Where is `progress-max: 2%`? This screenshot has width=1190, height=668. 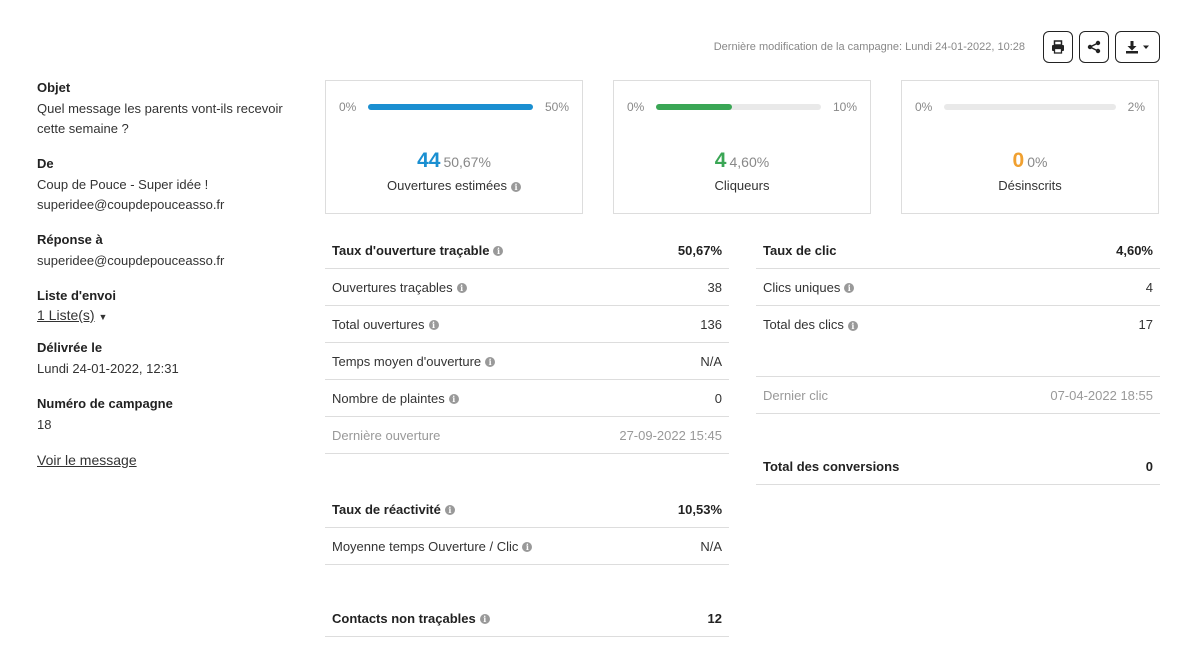
progress-max: 2% is located at coordinates (1136, 107).